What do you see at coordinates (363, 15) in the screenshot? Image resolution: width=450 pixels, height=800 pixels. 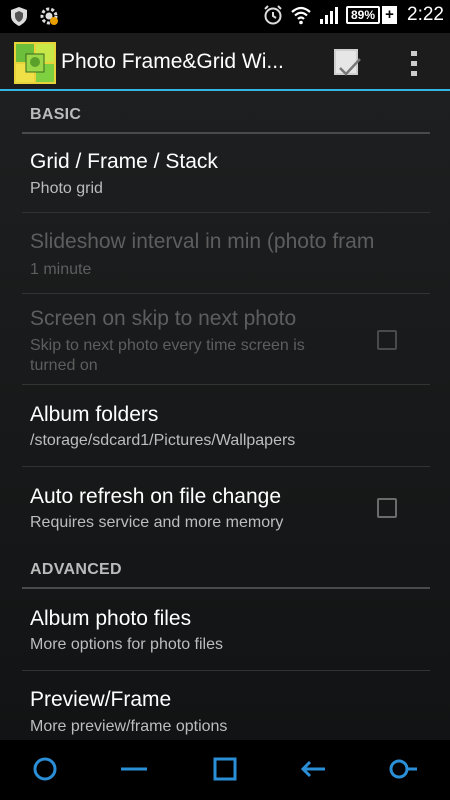 I see `battery-percent: 89%` at bounding box center [363, 15].